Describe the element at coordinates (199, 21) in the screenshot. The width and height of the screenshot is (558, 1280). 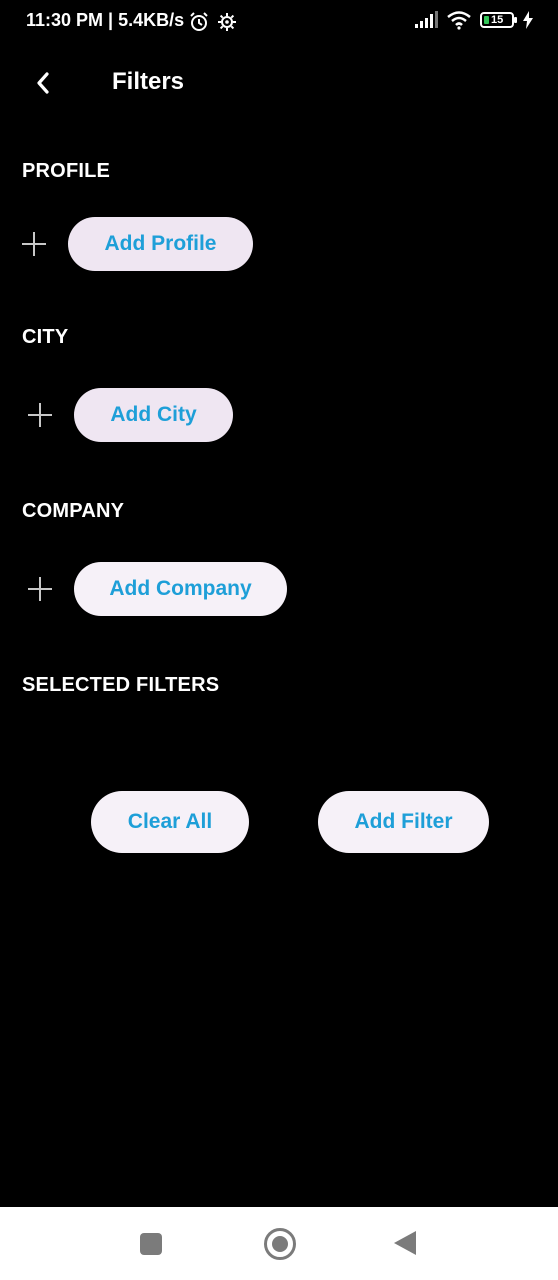
I see `alarm-icon` at that location.